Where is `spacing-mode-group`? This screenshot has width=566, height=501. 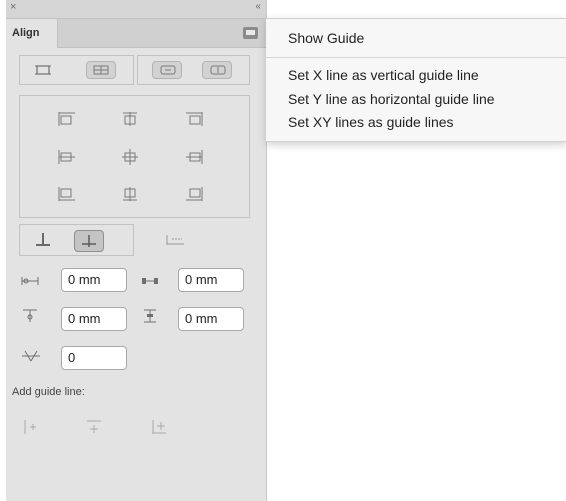 spacing-mode-group is located at coordinates (76, 240).